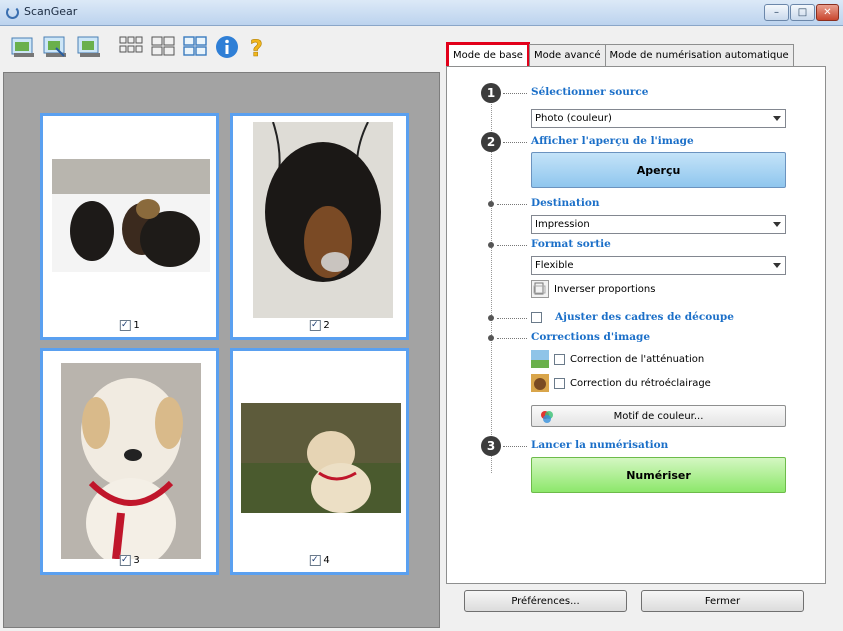 This screenshot has width=843, height=631. Describe the element at coordinates (55, 47) in the screenshot. I see `scan-crop-icon` at that location.